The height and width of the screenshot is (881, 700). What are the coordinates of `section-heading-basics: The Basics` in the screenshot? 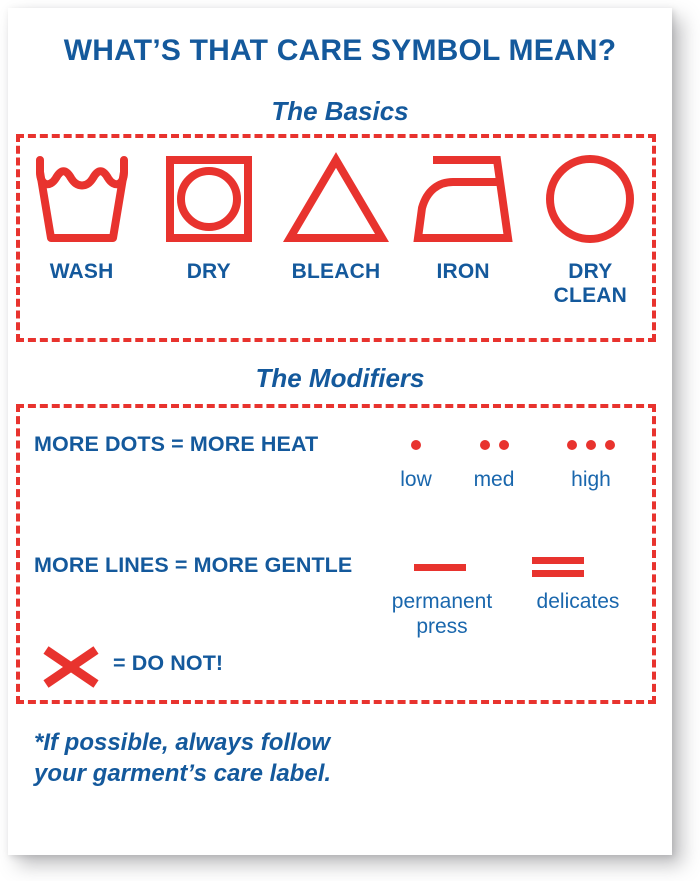 It's located at (340, 111).